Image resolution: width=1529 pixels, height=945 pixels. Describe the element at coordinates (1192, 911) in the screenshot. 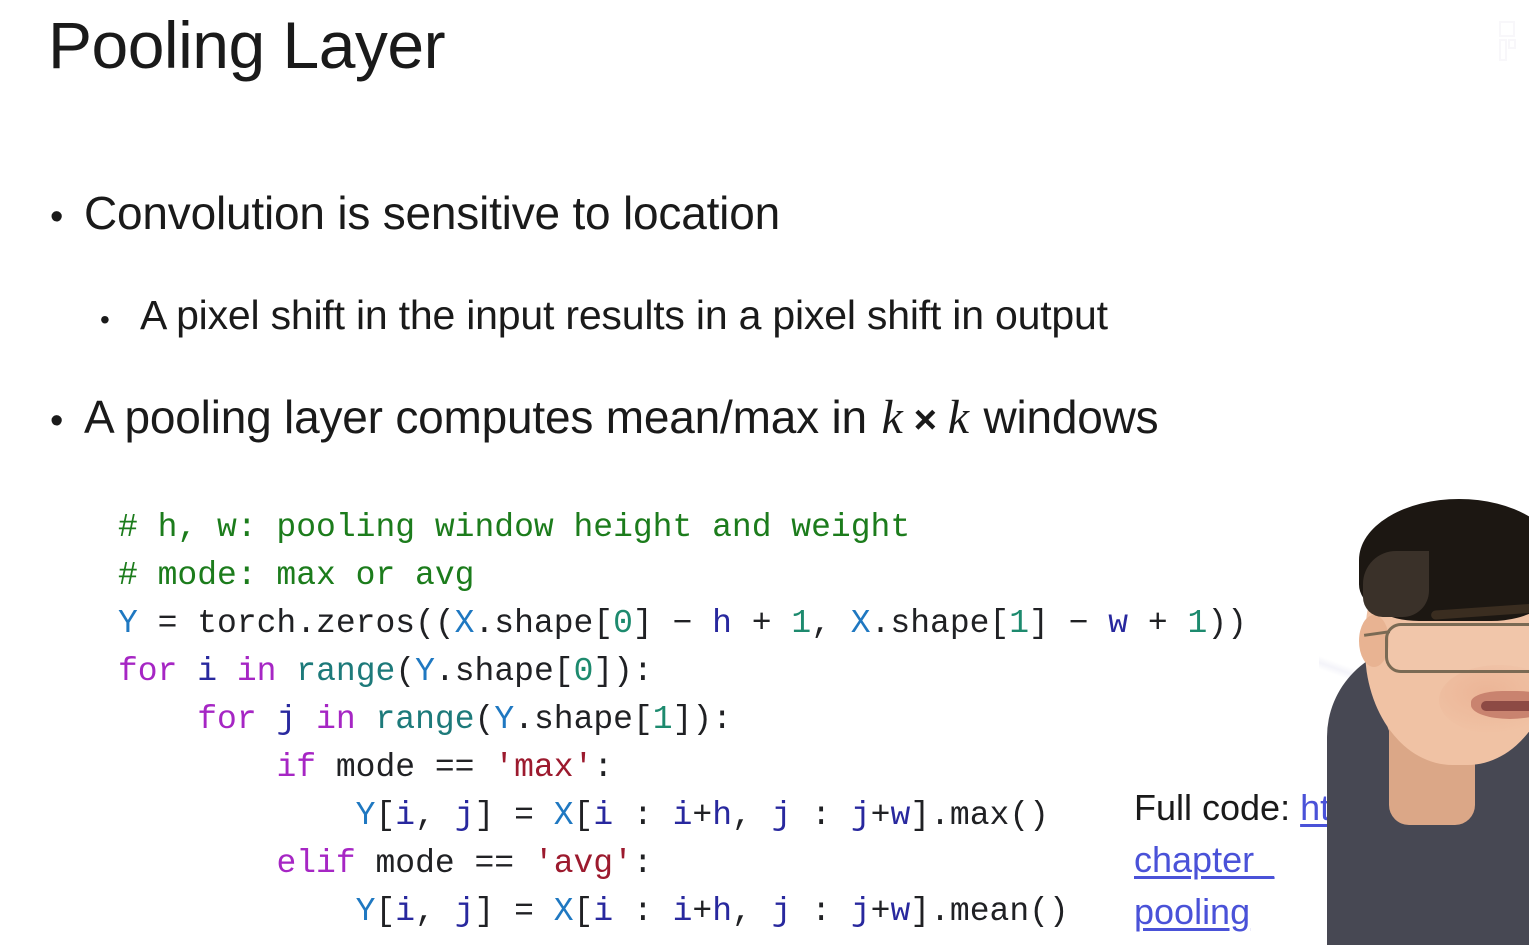

I see `full-code-link-part-3: pooling` at that location.